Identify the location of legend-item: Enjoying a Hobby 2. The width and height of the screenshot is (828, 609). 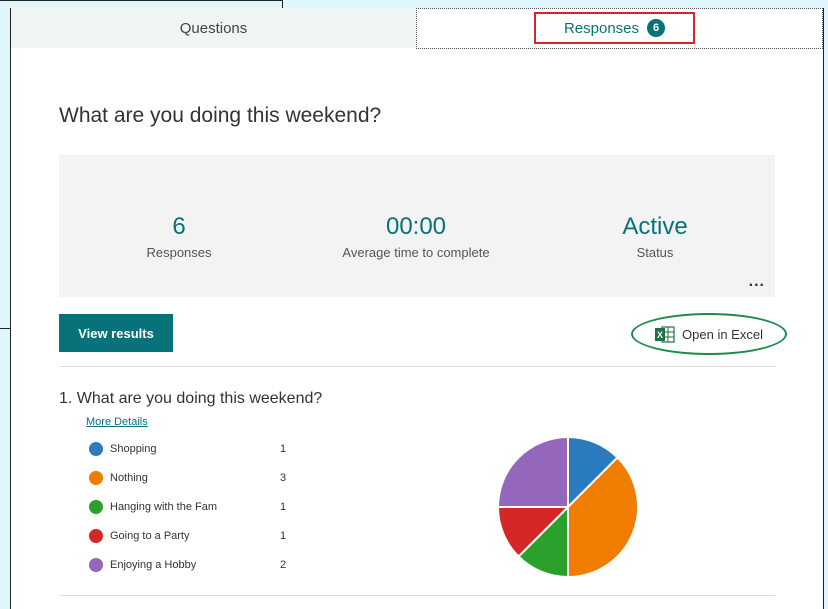
(187, 565).